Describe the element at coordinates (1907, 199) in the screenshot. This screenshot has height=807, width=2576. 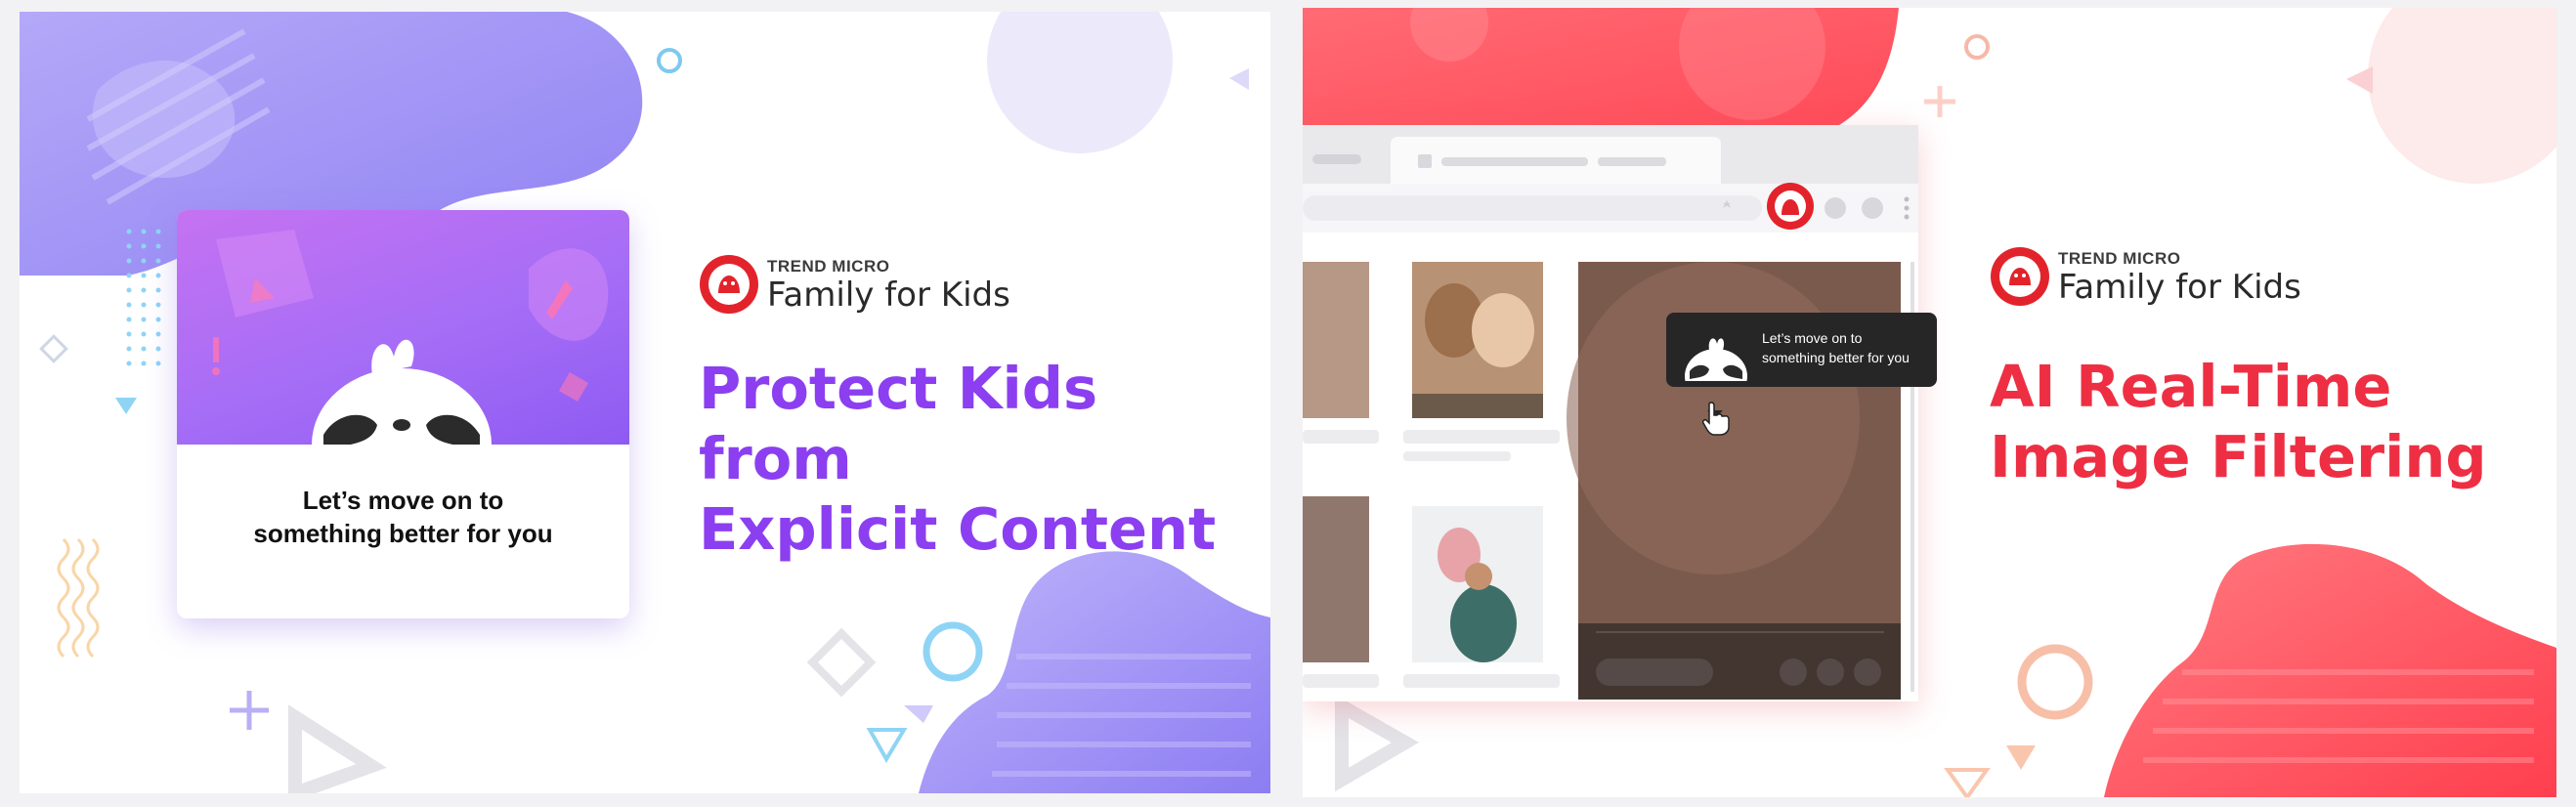
I see `more-icon` at that location.